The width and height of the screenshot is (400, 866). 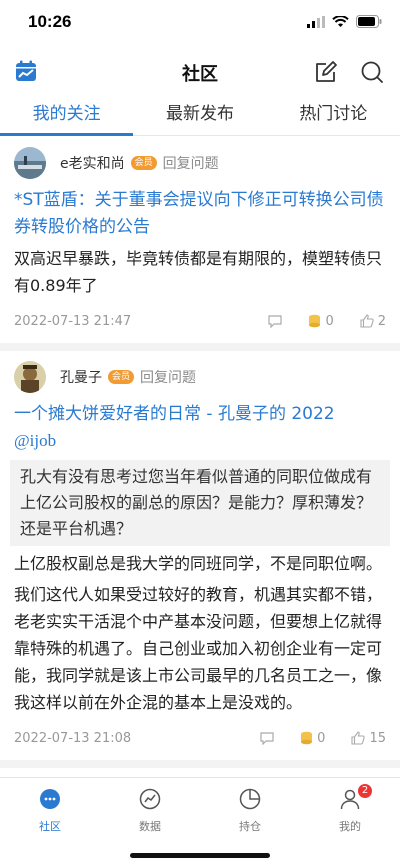 I want to click on tab-latest: 最新发布, so click(x=199, y=114).